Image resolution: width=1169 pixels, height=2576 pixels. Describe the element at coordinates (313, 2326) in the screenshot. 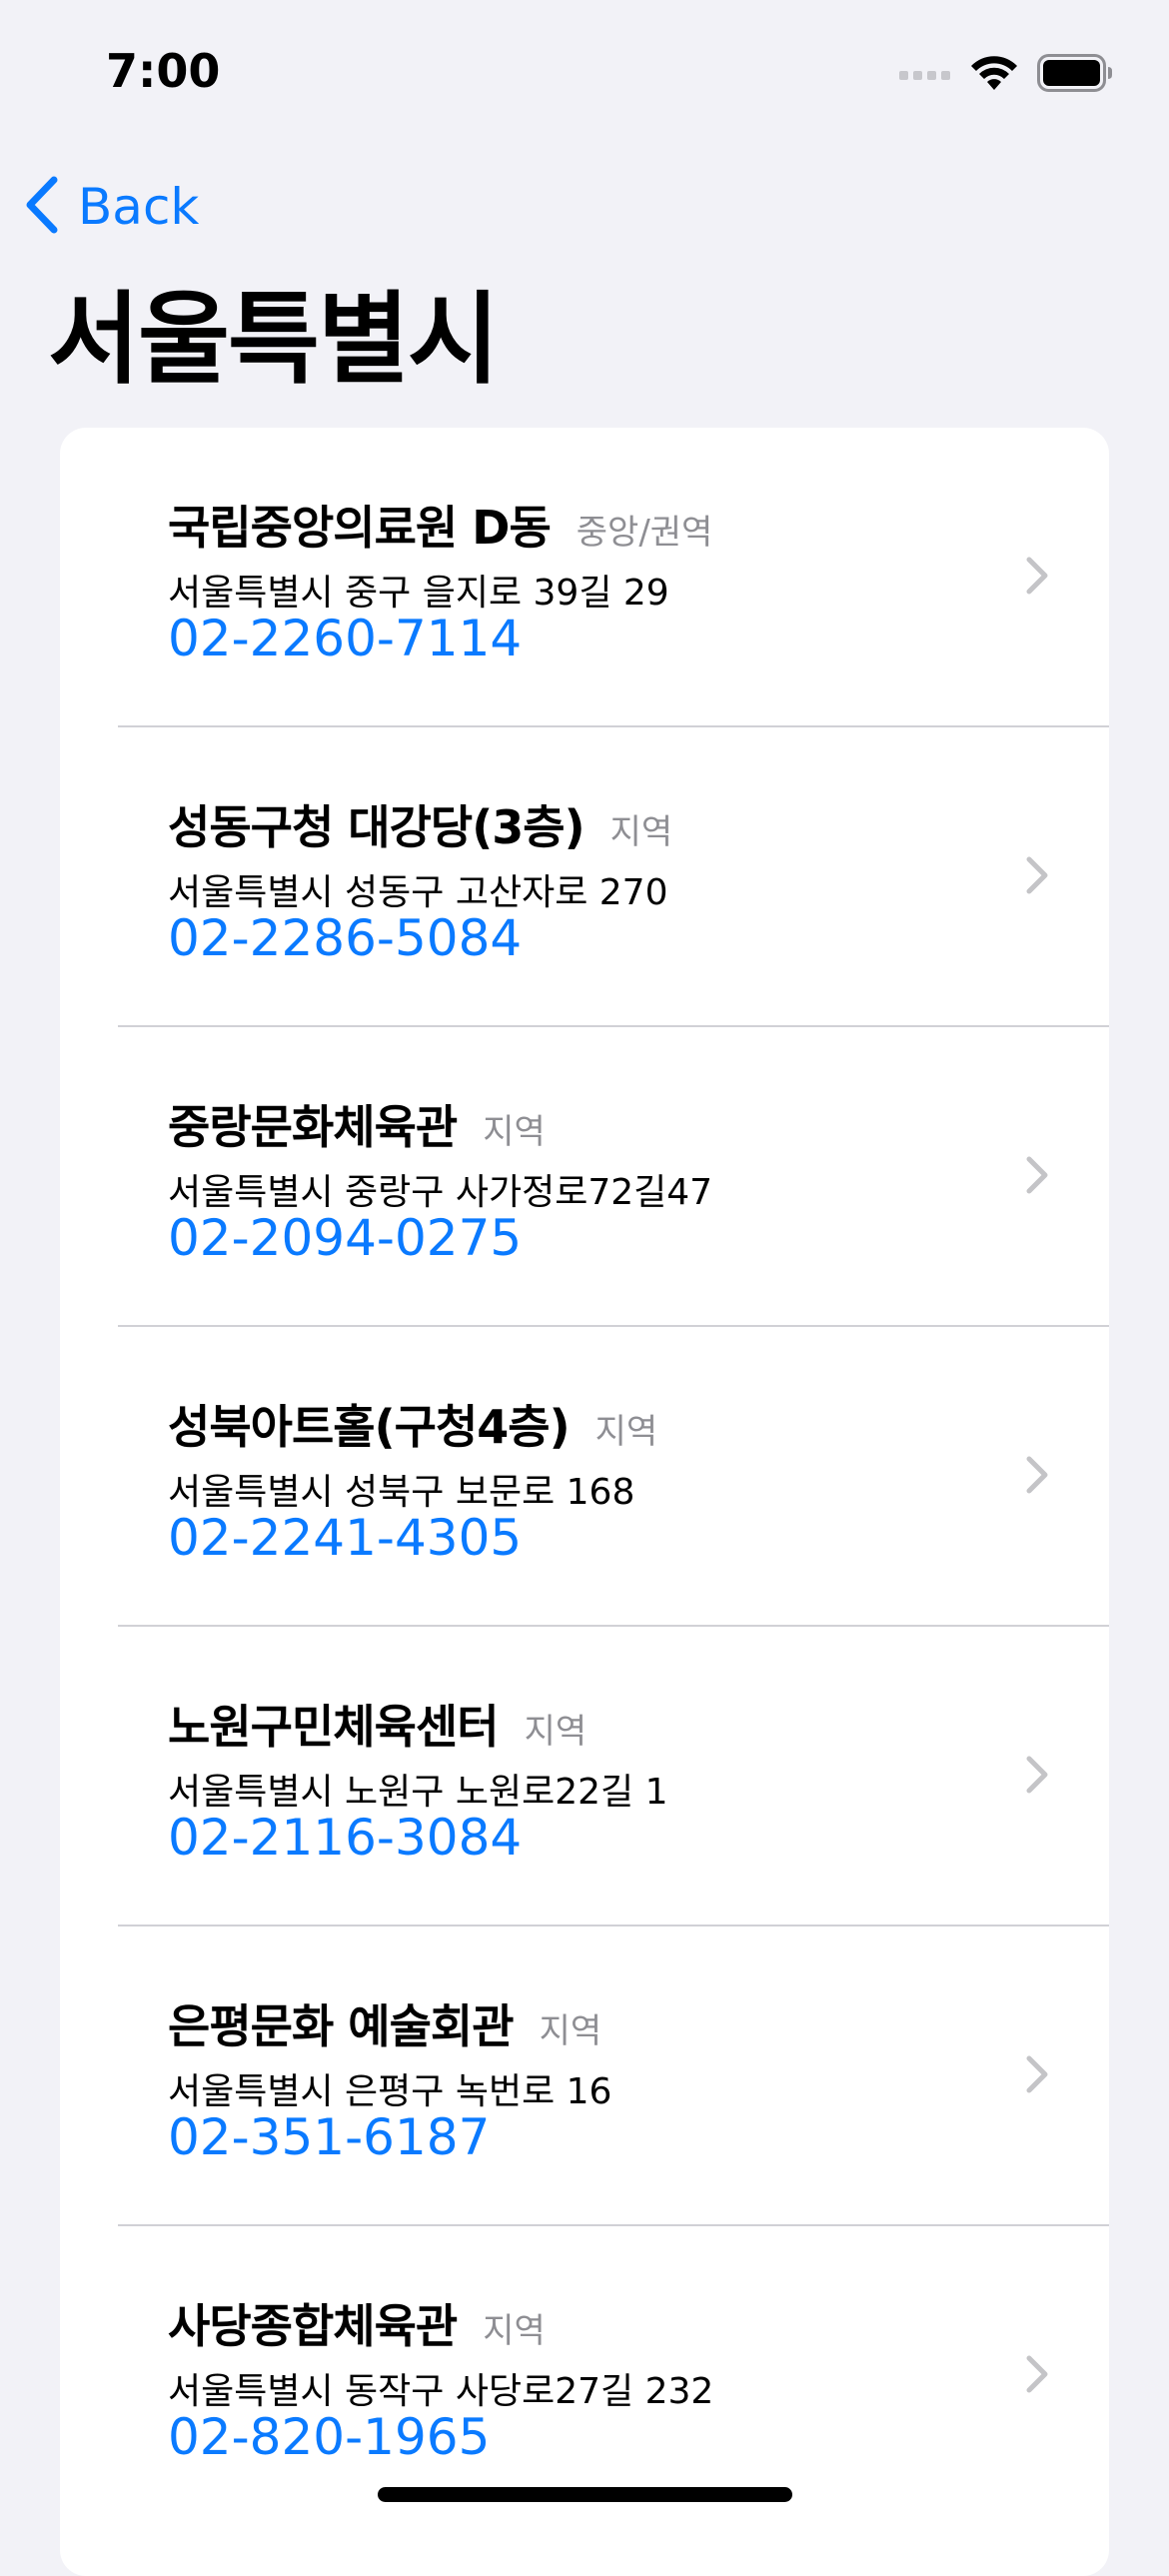

I see `facility-name: 사당종합체육관` at that location.